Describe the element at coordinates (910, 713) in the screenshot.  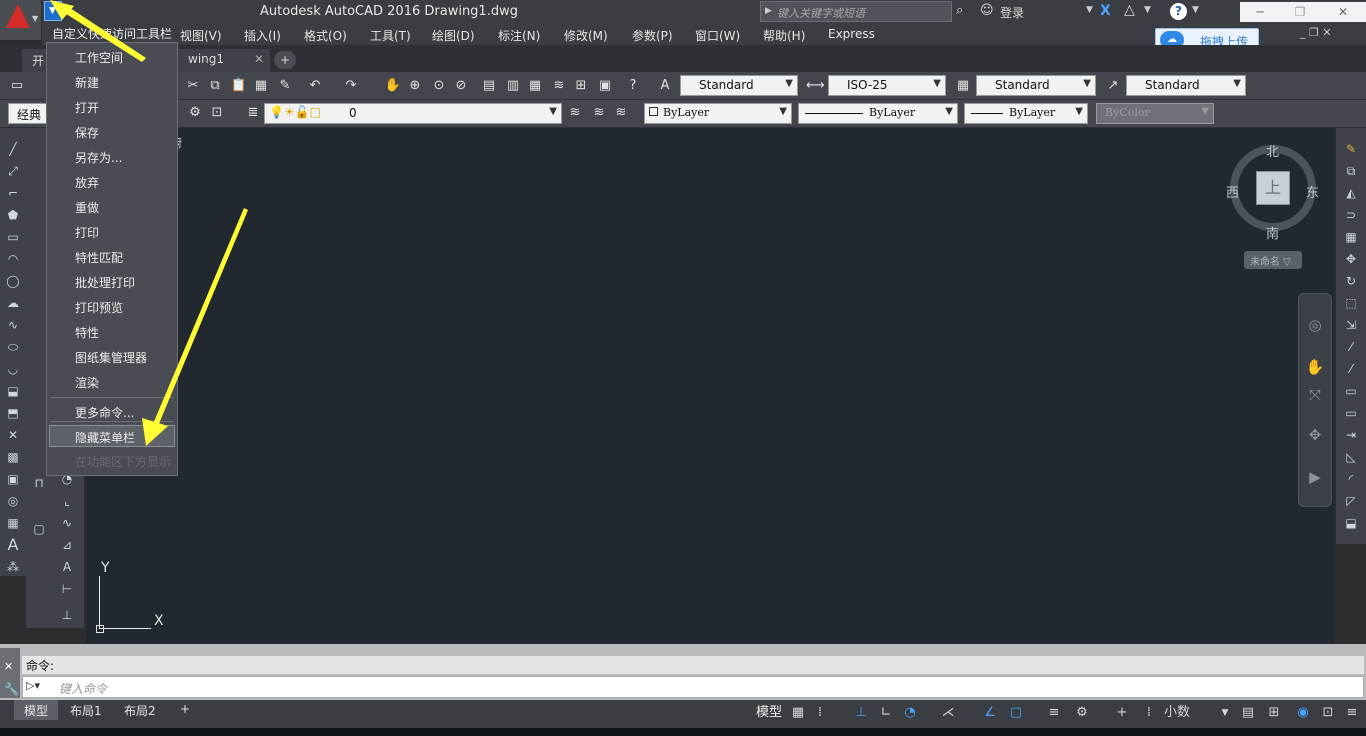
I see `polar-icon: ◔` at that location.